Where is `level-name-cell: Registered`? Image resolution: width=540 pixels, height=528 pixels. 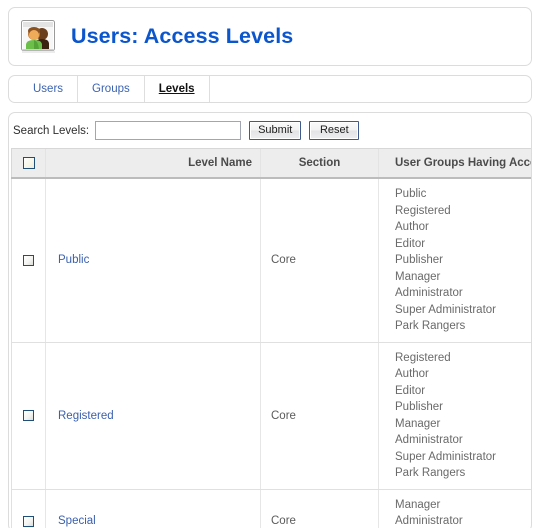 level-name-cell: Registered is located at coordinates (153, 416).